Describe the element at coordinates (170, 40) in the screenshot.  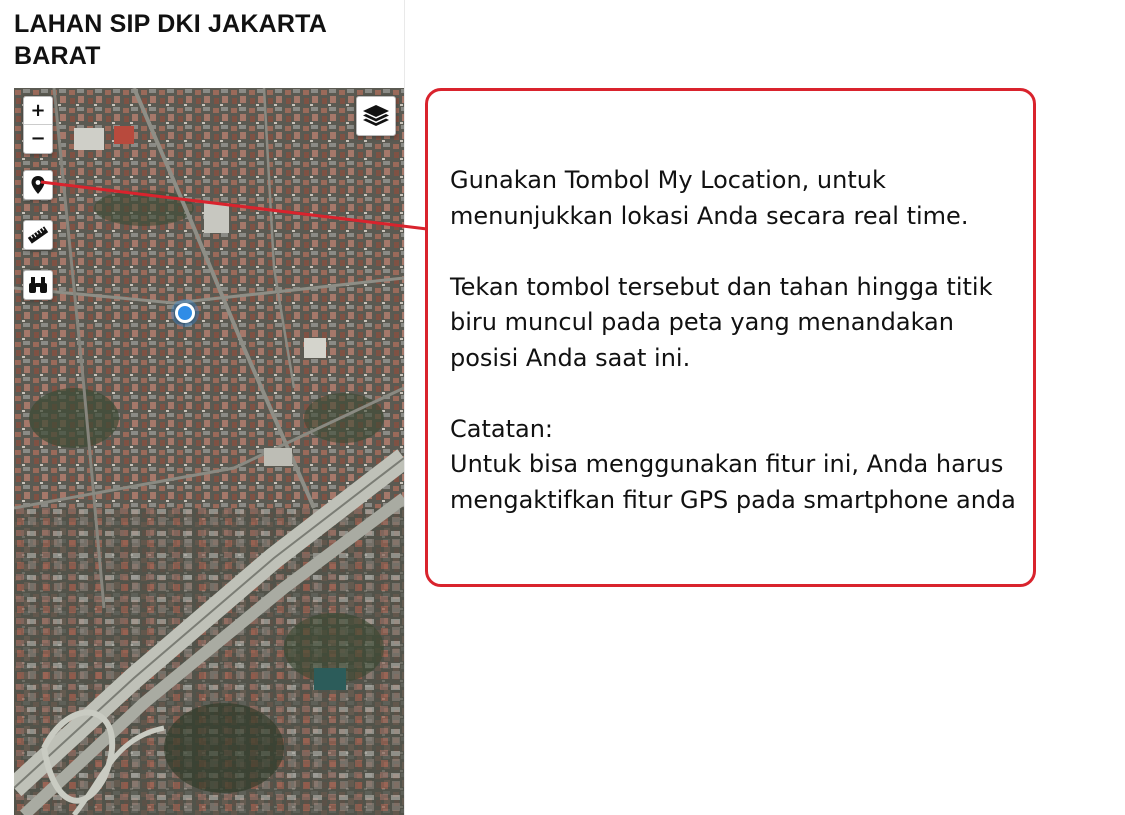
I see `page-title: LAHAN SIP DKI JAKARTA BARAT` at that location.